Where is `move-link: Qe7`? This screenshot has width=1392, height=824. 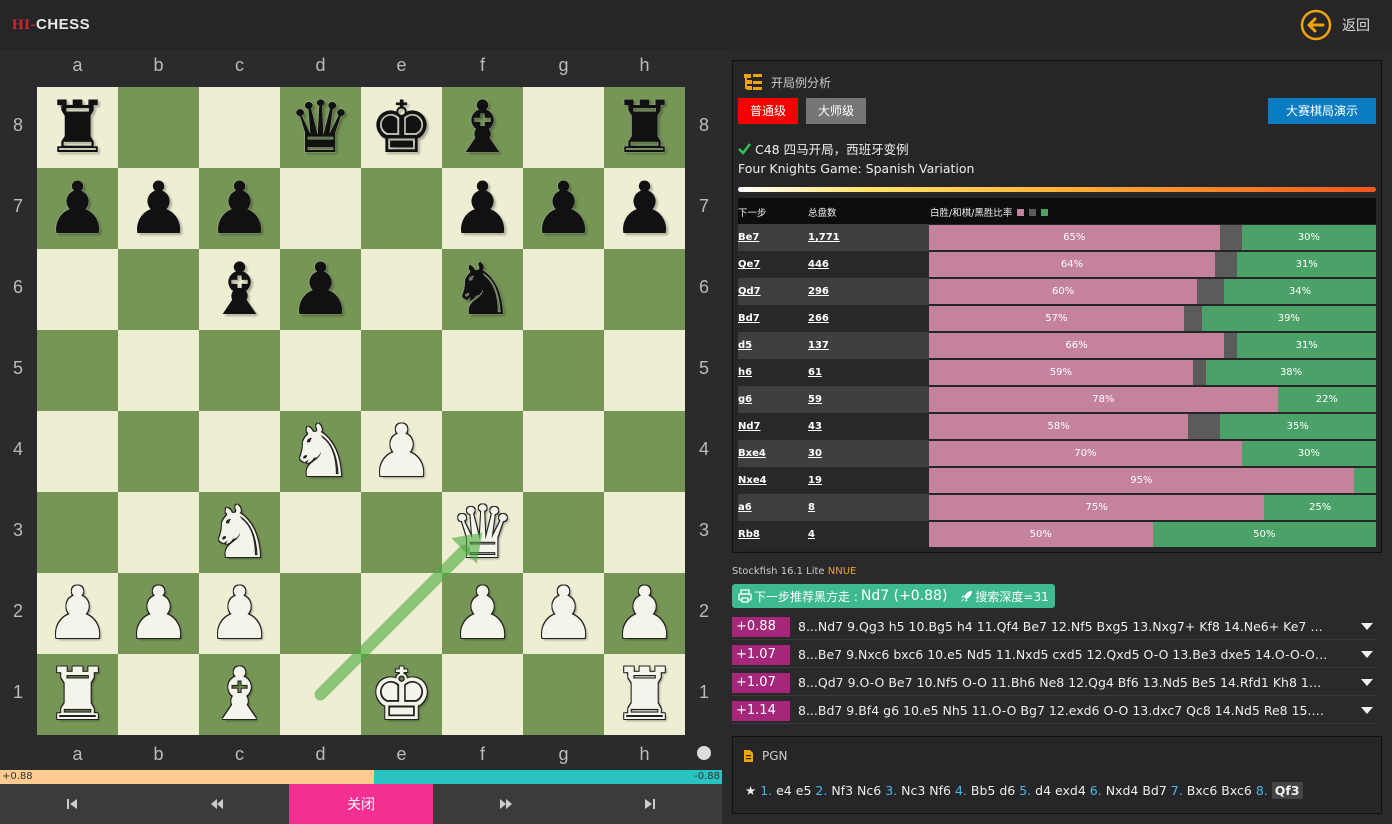
move-link: Qe7 is located at coordinates (749, 264).